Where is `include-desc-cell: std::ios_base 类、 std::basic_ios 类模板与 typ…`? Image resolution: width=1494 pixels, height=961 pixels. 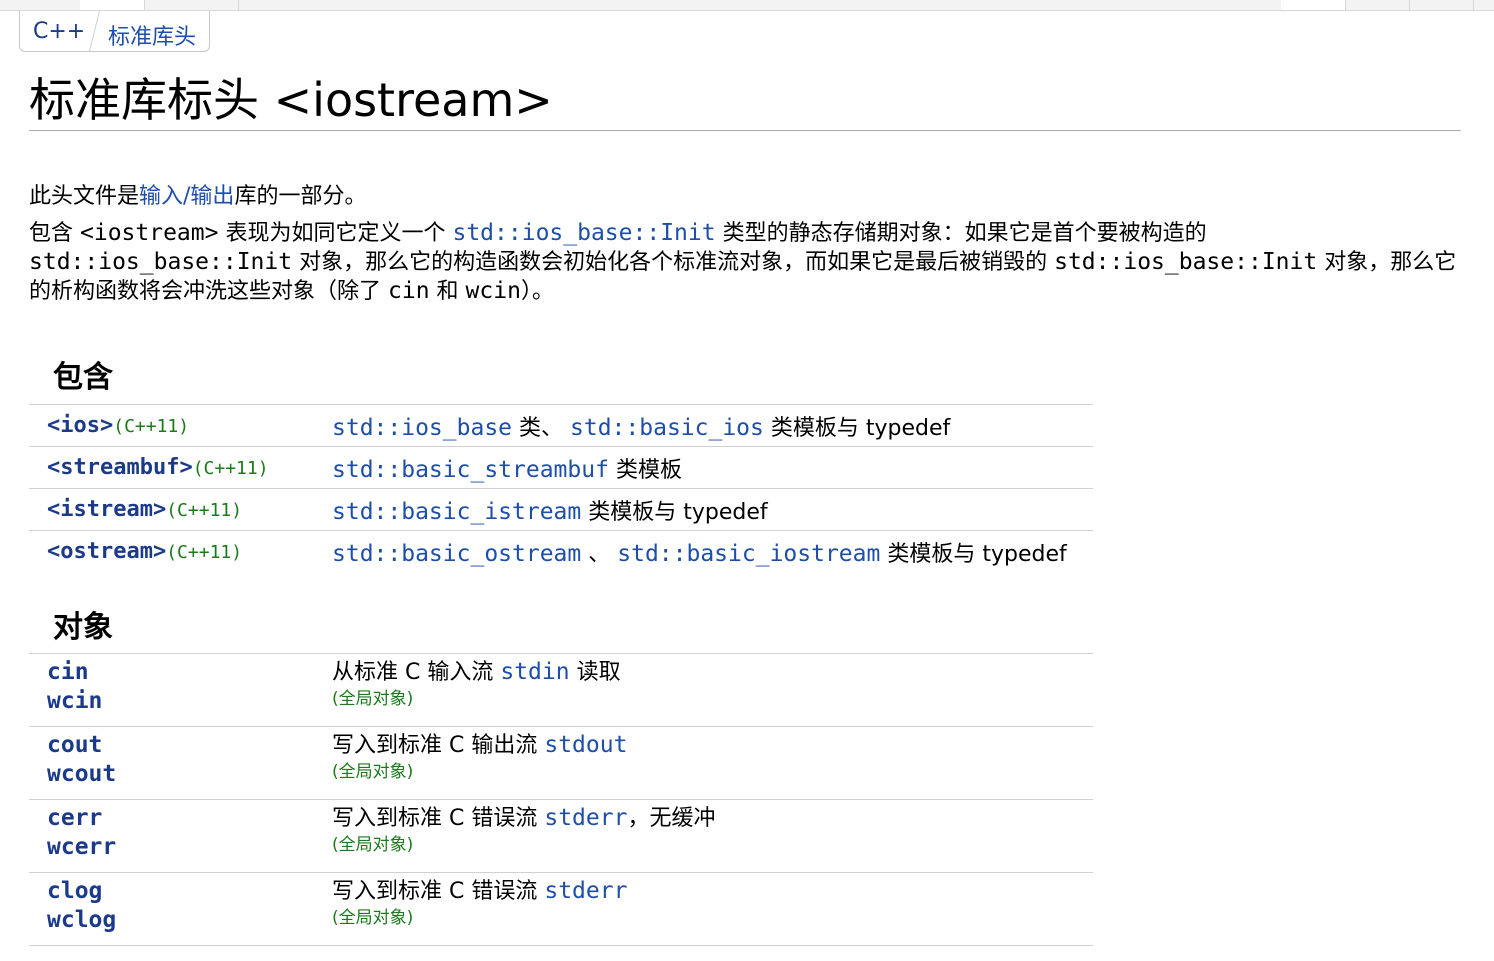 include-desc-cell: std::ios_base 类、 std::basic_ios 类模板与 typ… is located at coordinates (712, 425).